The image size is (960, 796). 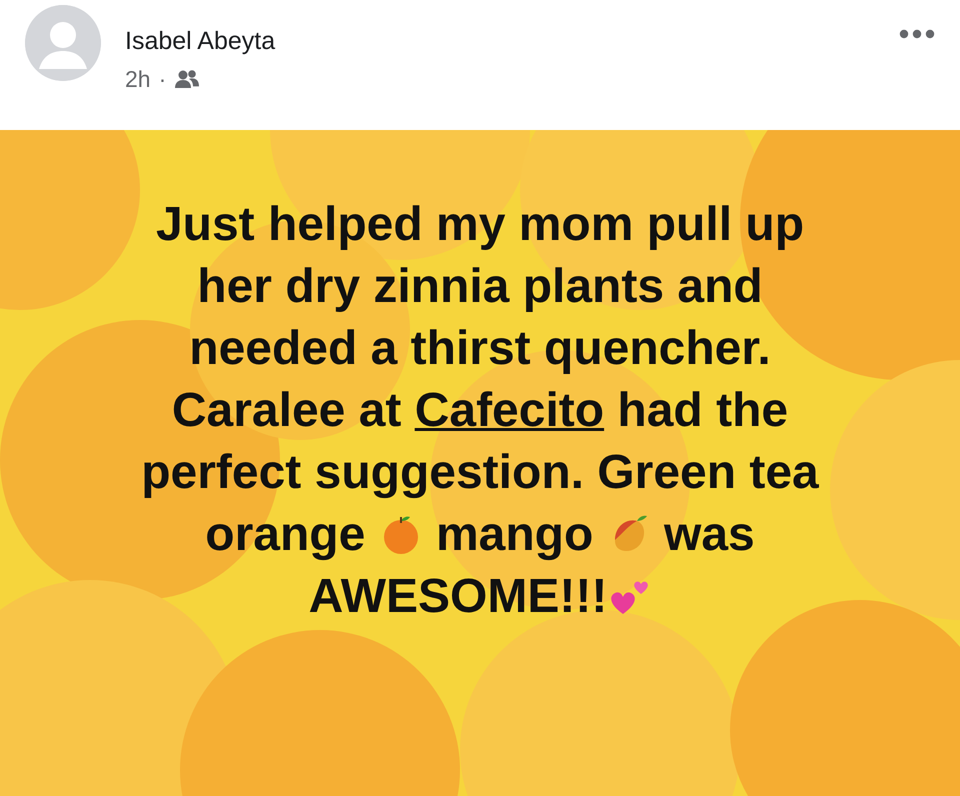 What do you see at coordinates (138, 79) in the screenshot?
I see `post-time: 2h` at bounding box center [138, 79].